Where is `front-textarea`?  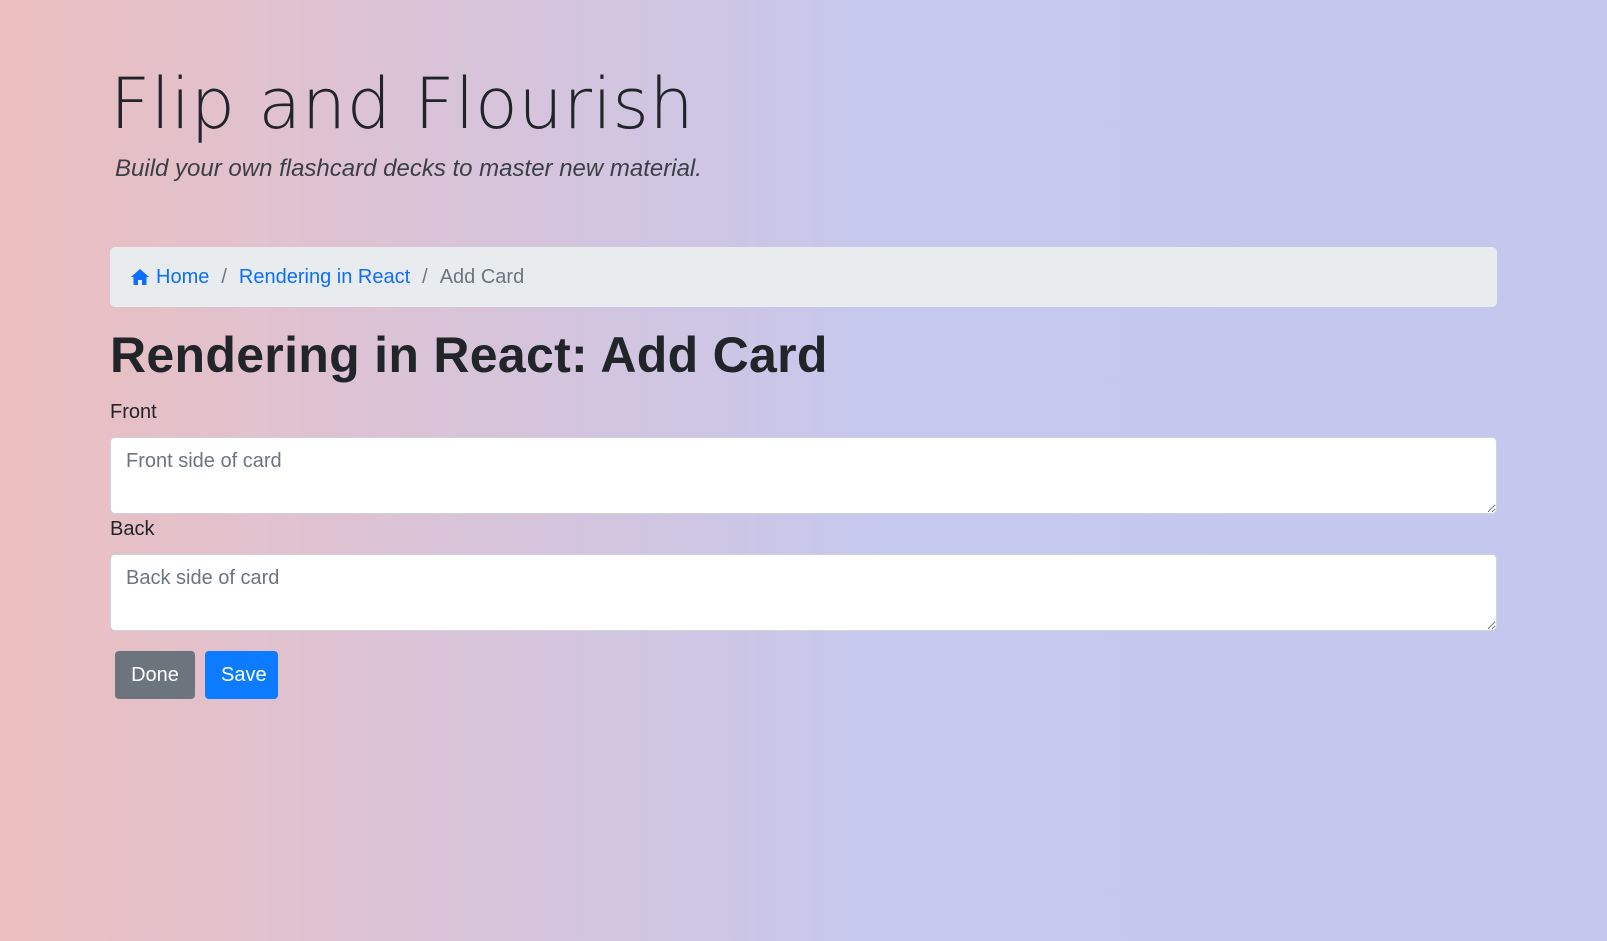
front-textarea is located at coordinates (803, 475).